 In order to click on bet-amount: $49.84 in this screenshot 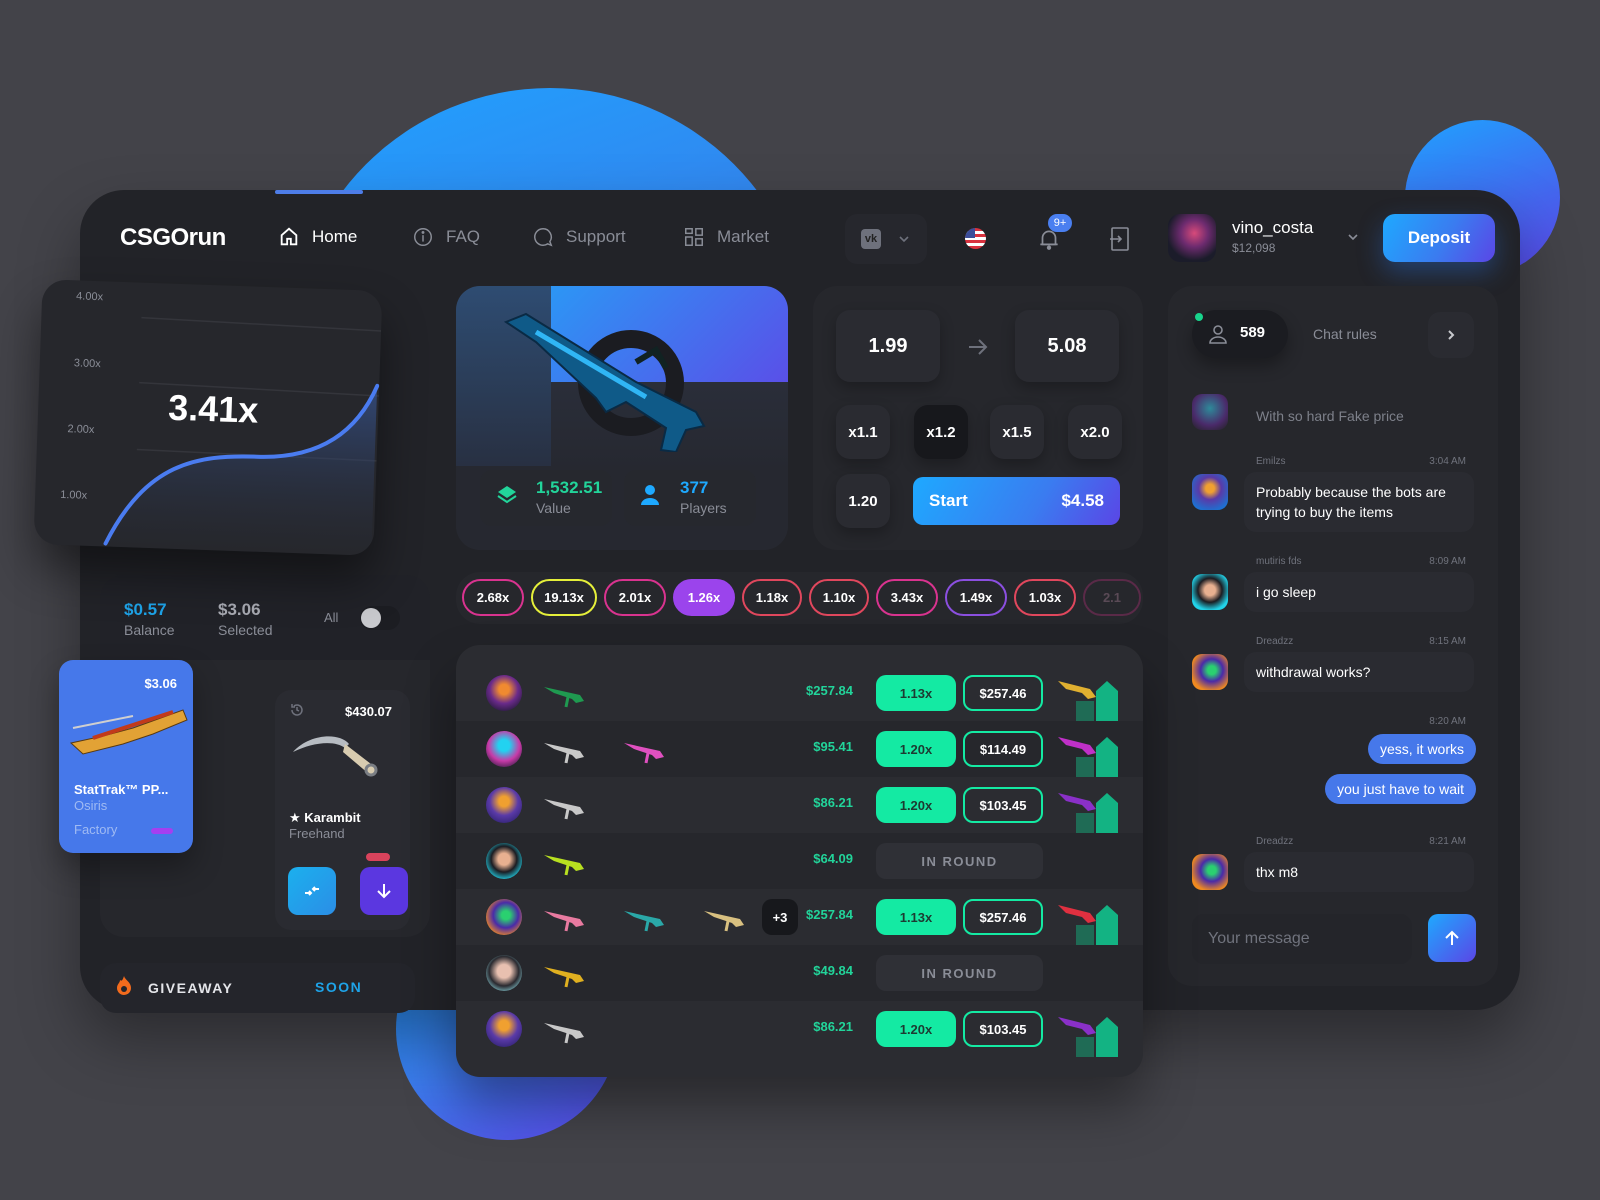, I will do `click(833, 970)`.